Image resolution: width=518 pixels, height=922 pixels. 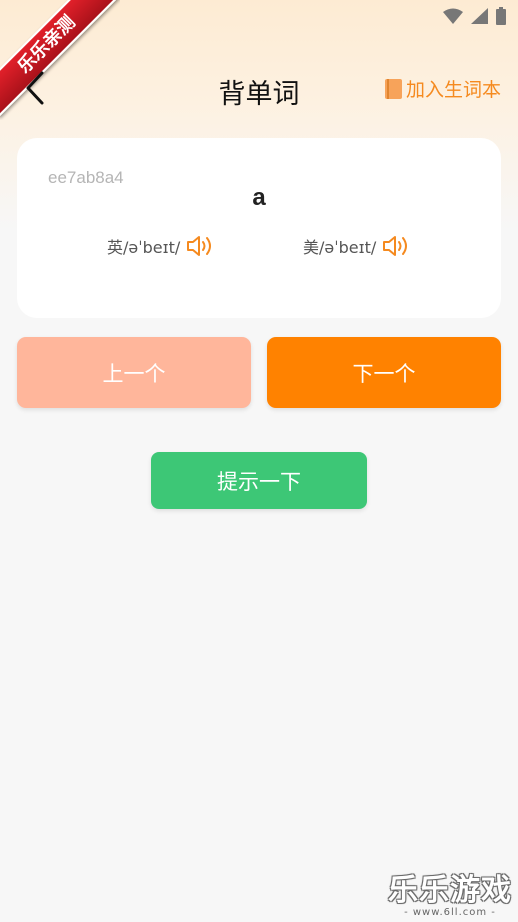 What do you see at coordinates (501, 16) in the screenshot?
I see `battery-icon` at bounding box center [501, 16].